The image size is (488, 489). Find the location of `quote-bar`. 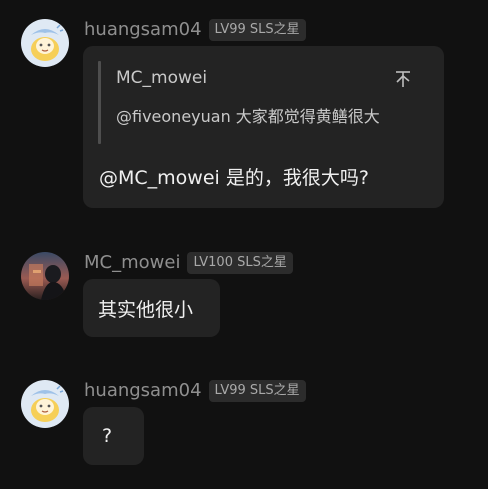

quote-bar is located at coordinates (99, 102).